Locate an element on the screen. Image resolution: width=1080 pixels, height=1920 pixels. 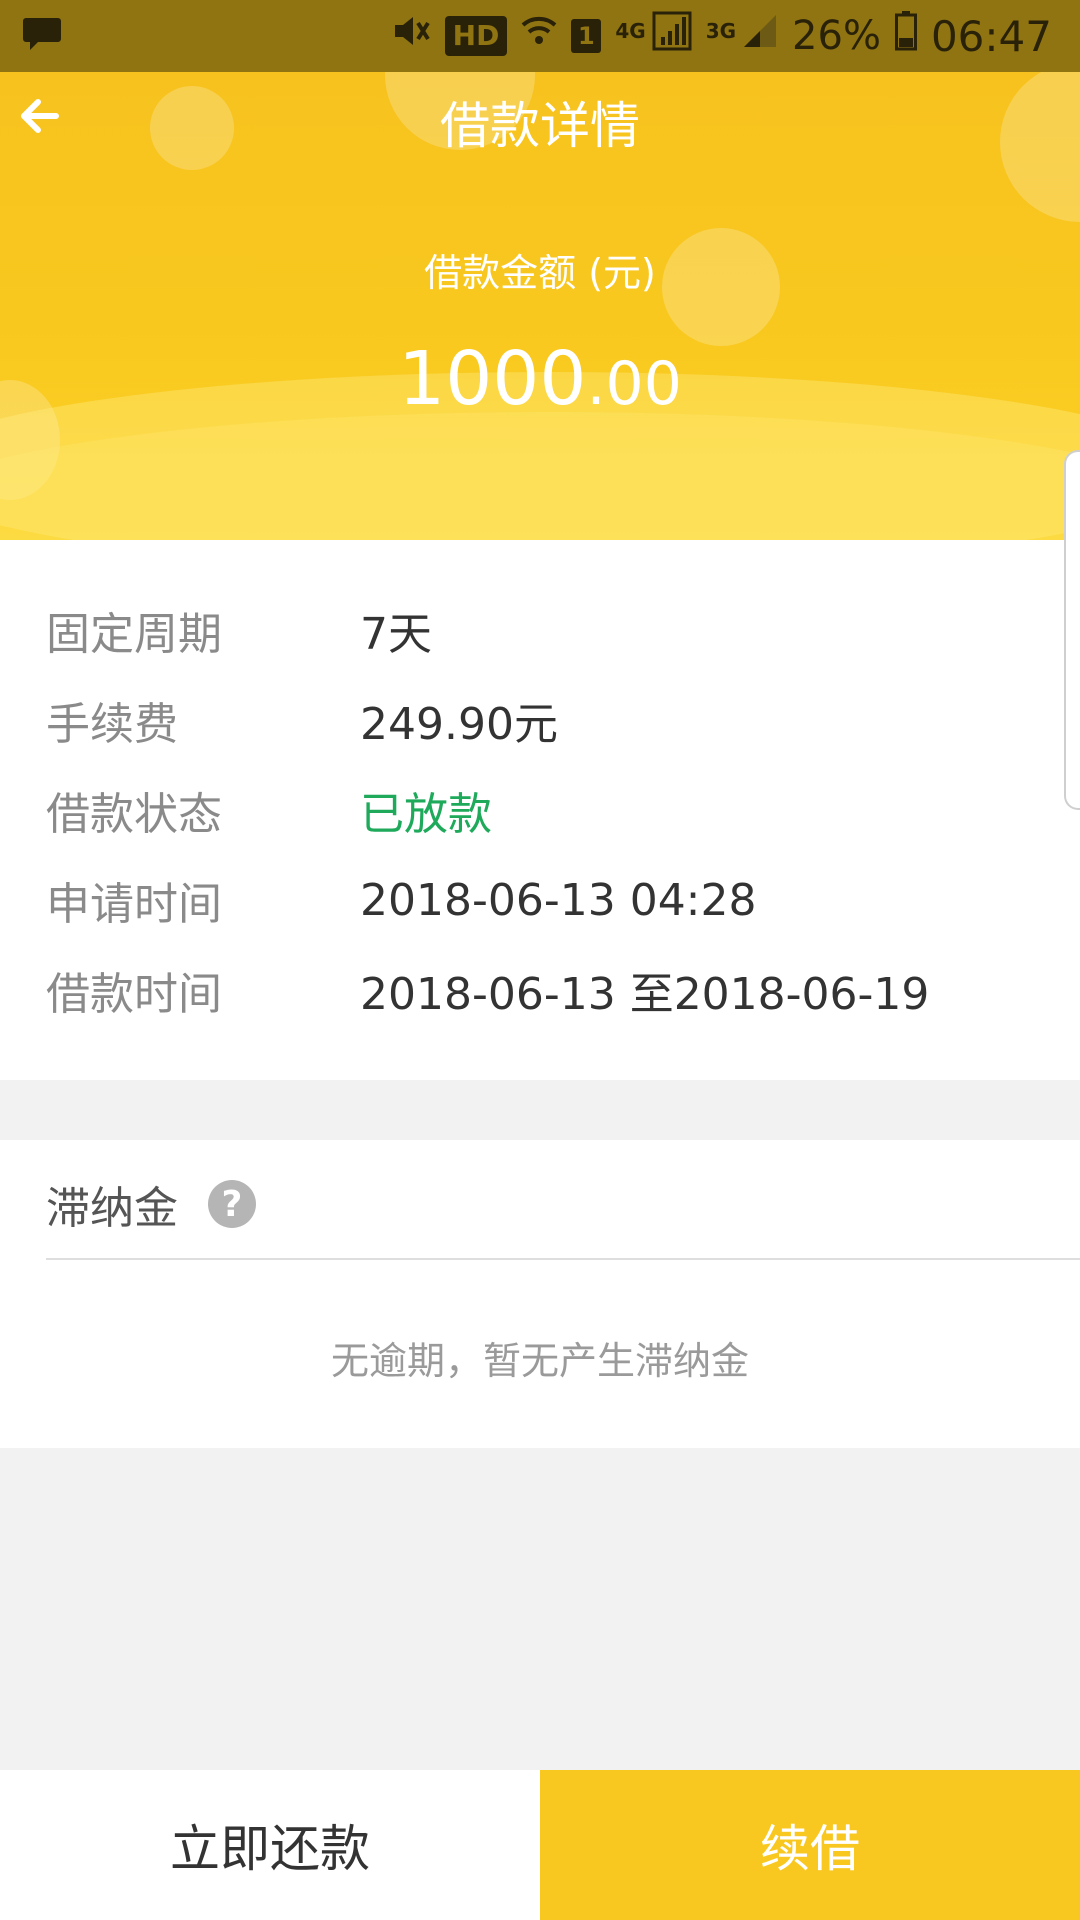
signal-icon is located at coordinates (672, 36).